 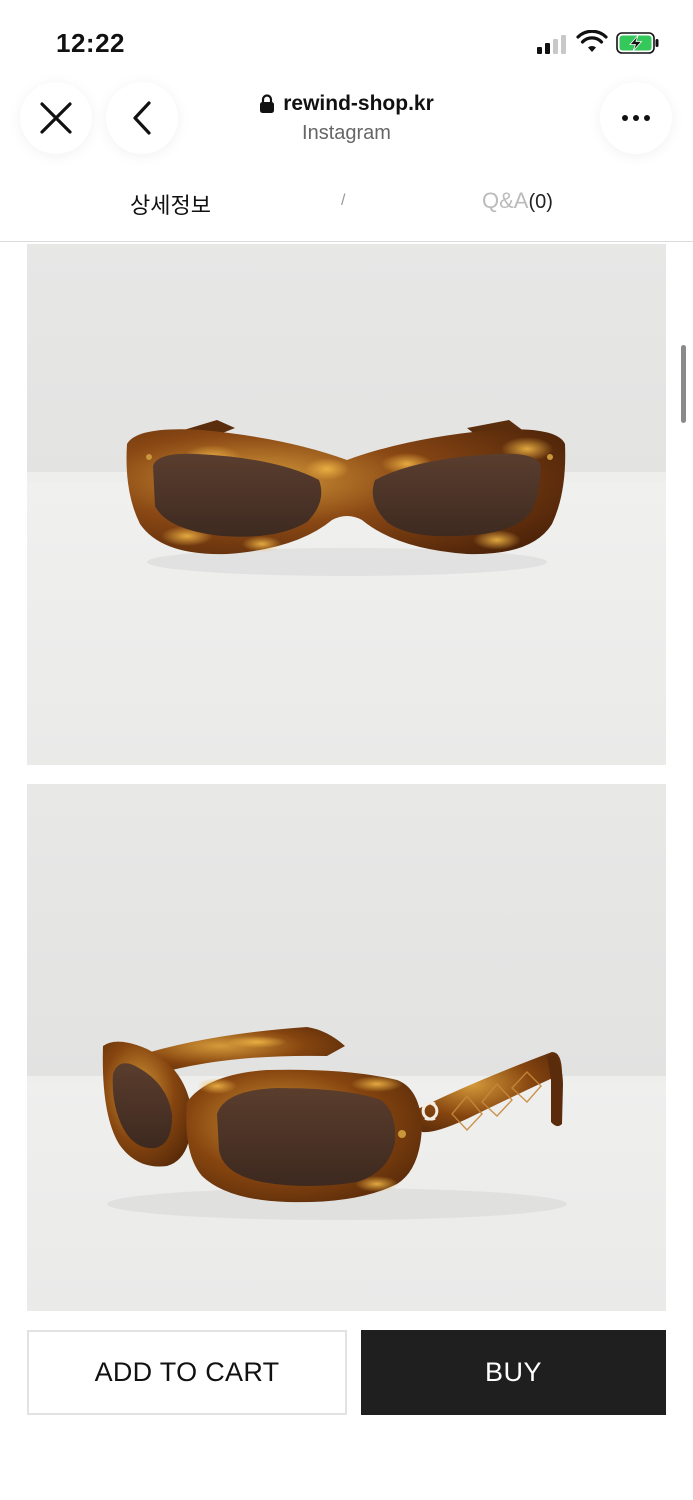 I want to click on close-button, so click(x=56, y=118).